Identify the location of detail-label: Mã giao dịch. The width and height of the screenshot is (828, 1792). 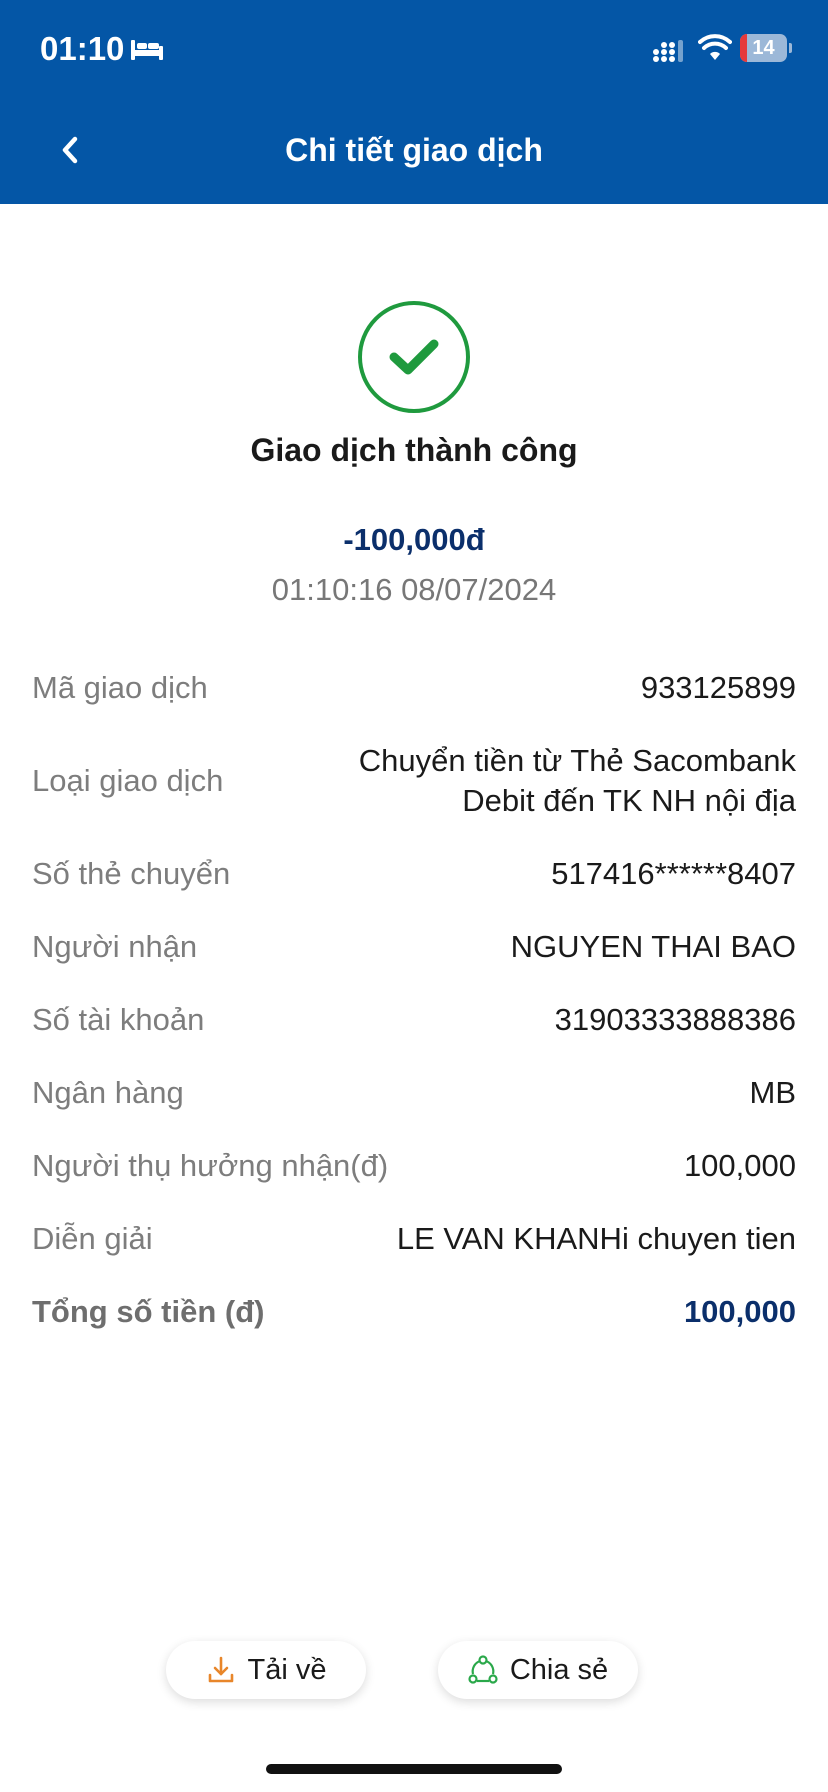
(120, 687).